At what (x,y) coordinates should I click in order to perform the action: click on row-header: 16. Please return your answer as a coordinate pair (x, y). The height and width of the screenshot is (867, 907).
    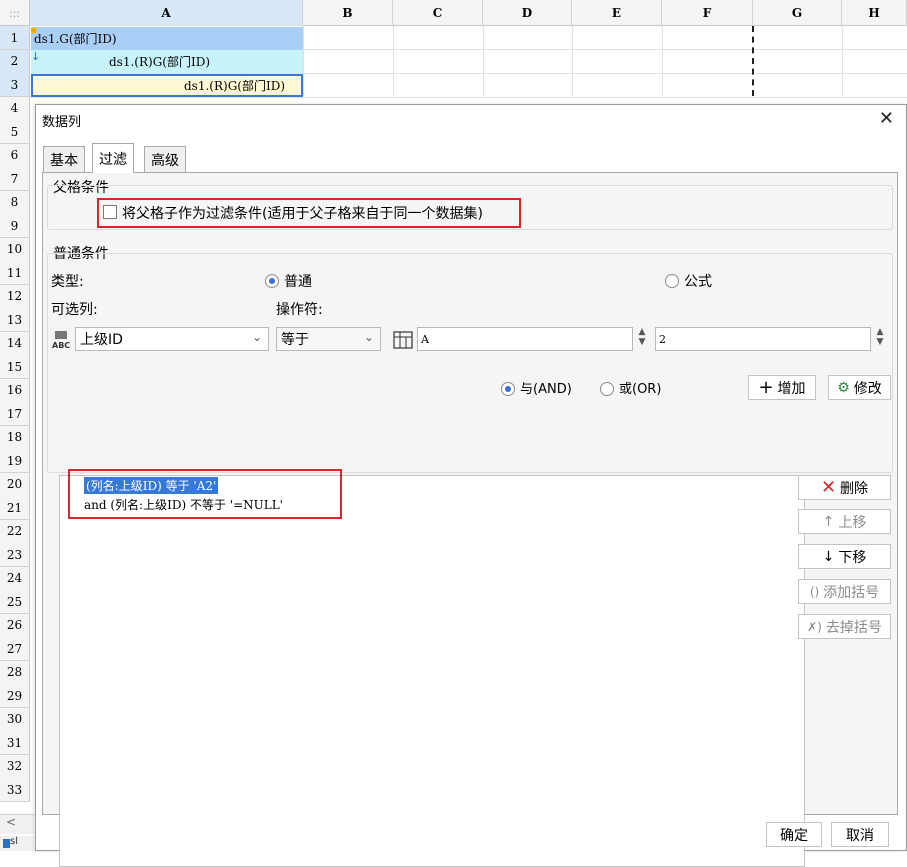
    Looking at the image, I should click on (15, 390).